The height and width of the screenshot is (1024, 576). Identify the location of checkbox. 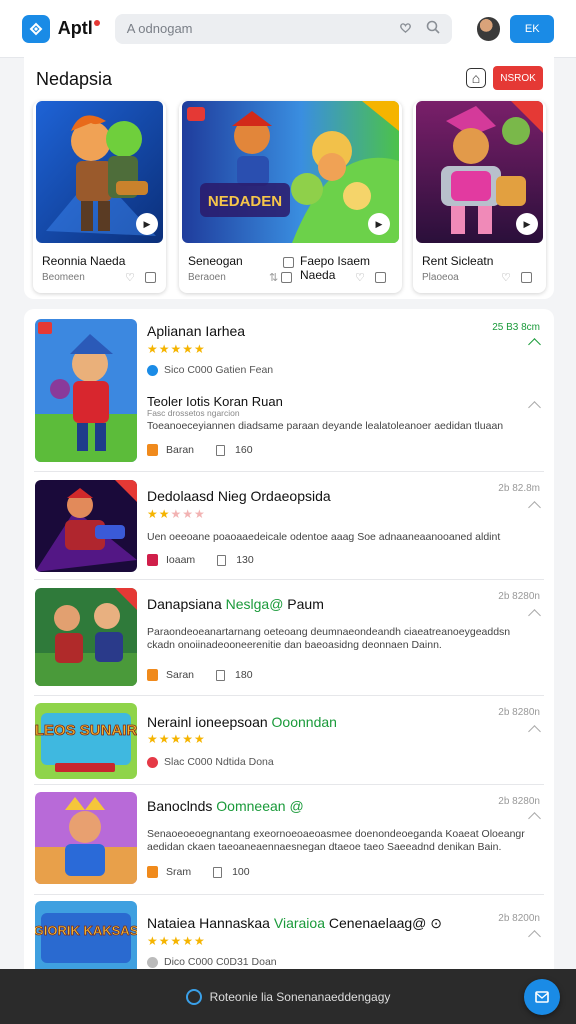
(288, 262).